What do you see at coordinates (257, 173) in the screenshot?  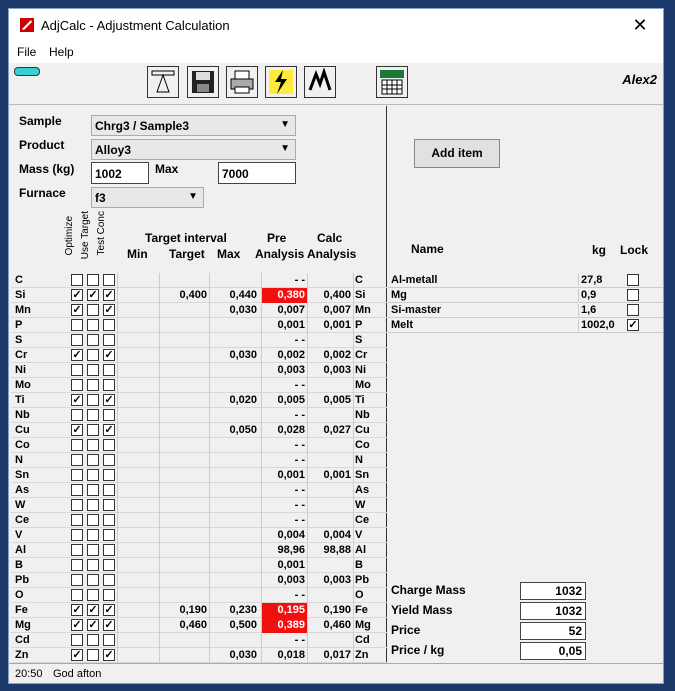 I see `max-input: 7000` at bounding box center [257, 173].